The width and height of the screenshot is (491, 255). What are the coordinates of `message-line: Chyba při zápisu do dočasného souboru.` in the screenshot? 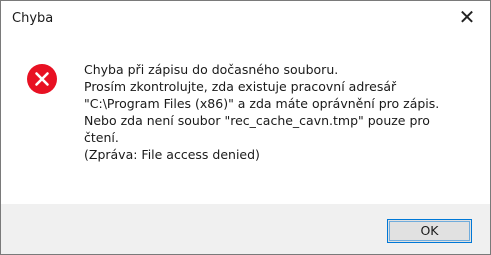 It's located at (211, 69).